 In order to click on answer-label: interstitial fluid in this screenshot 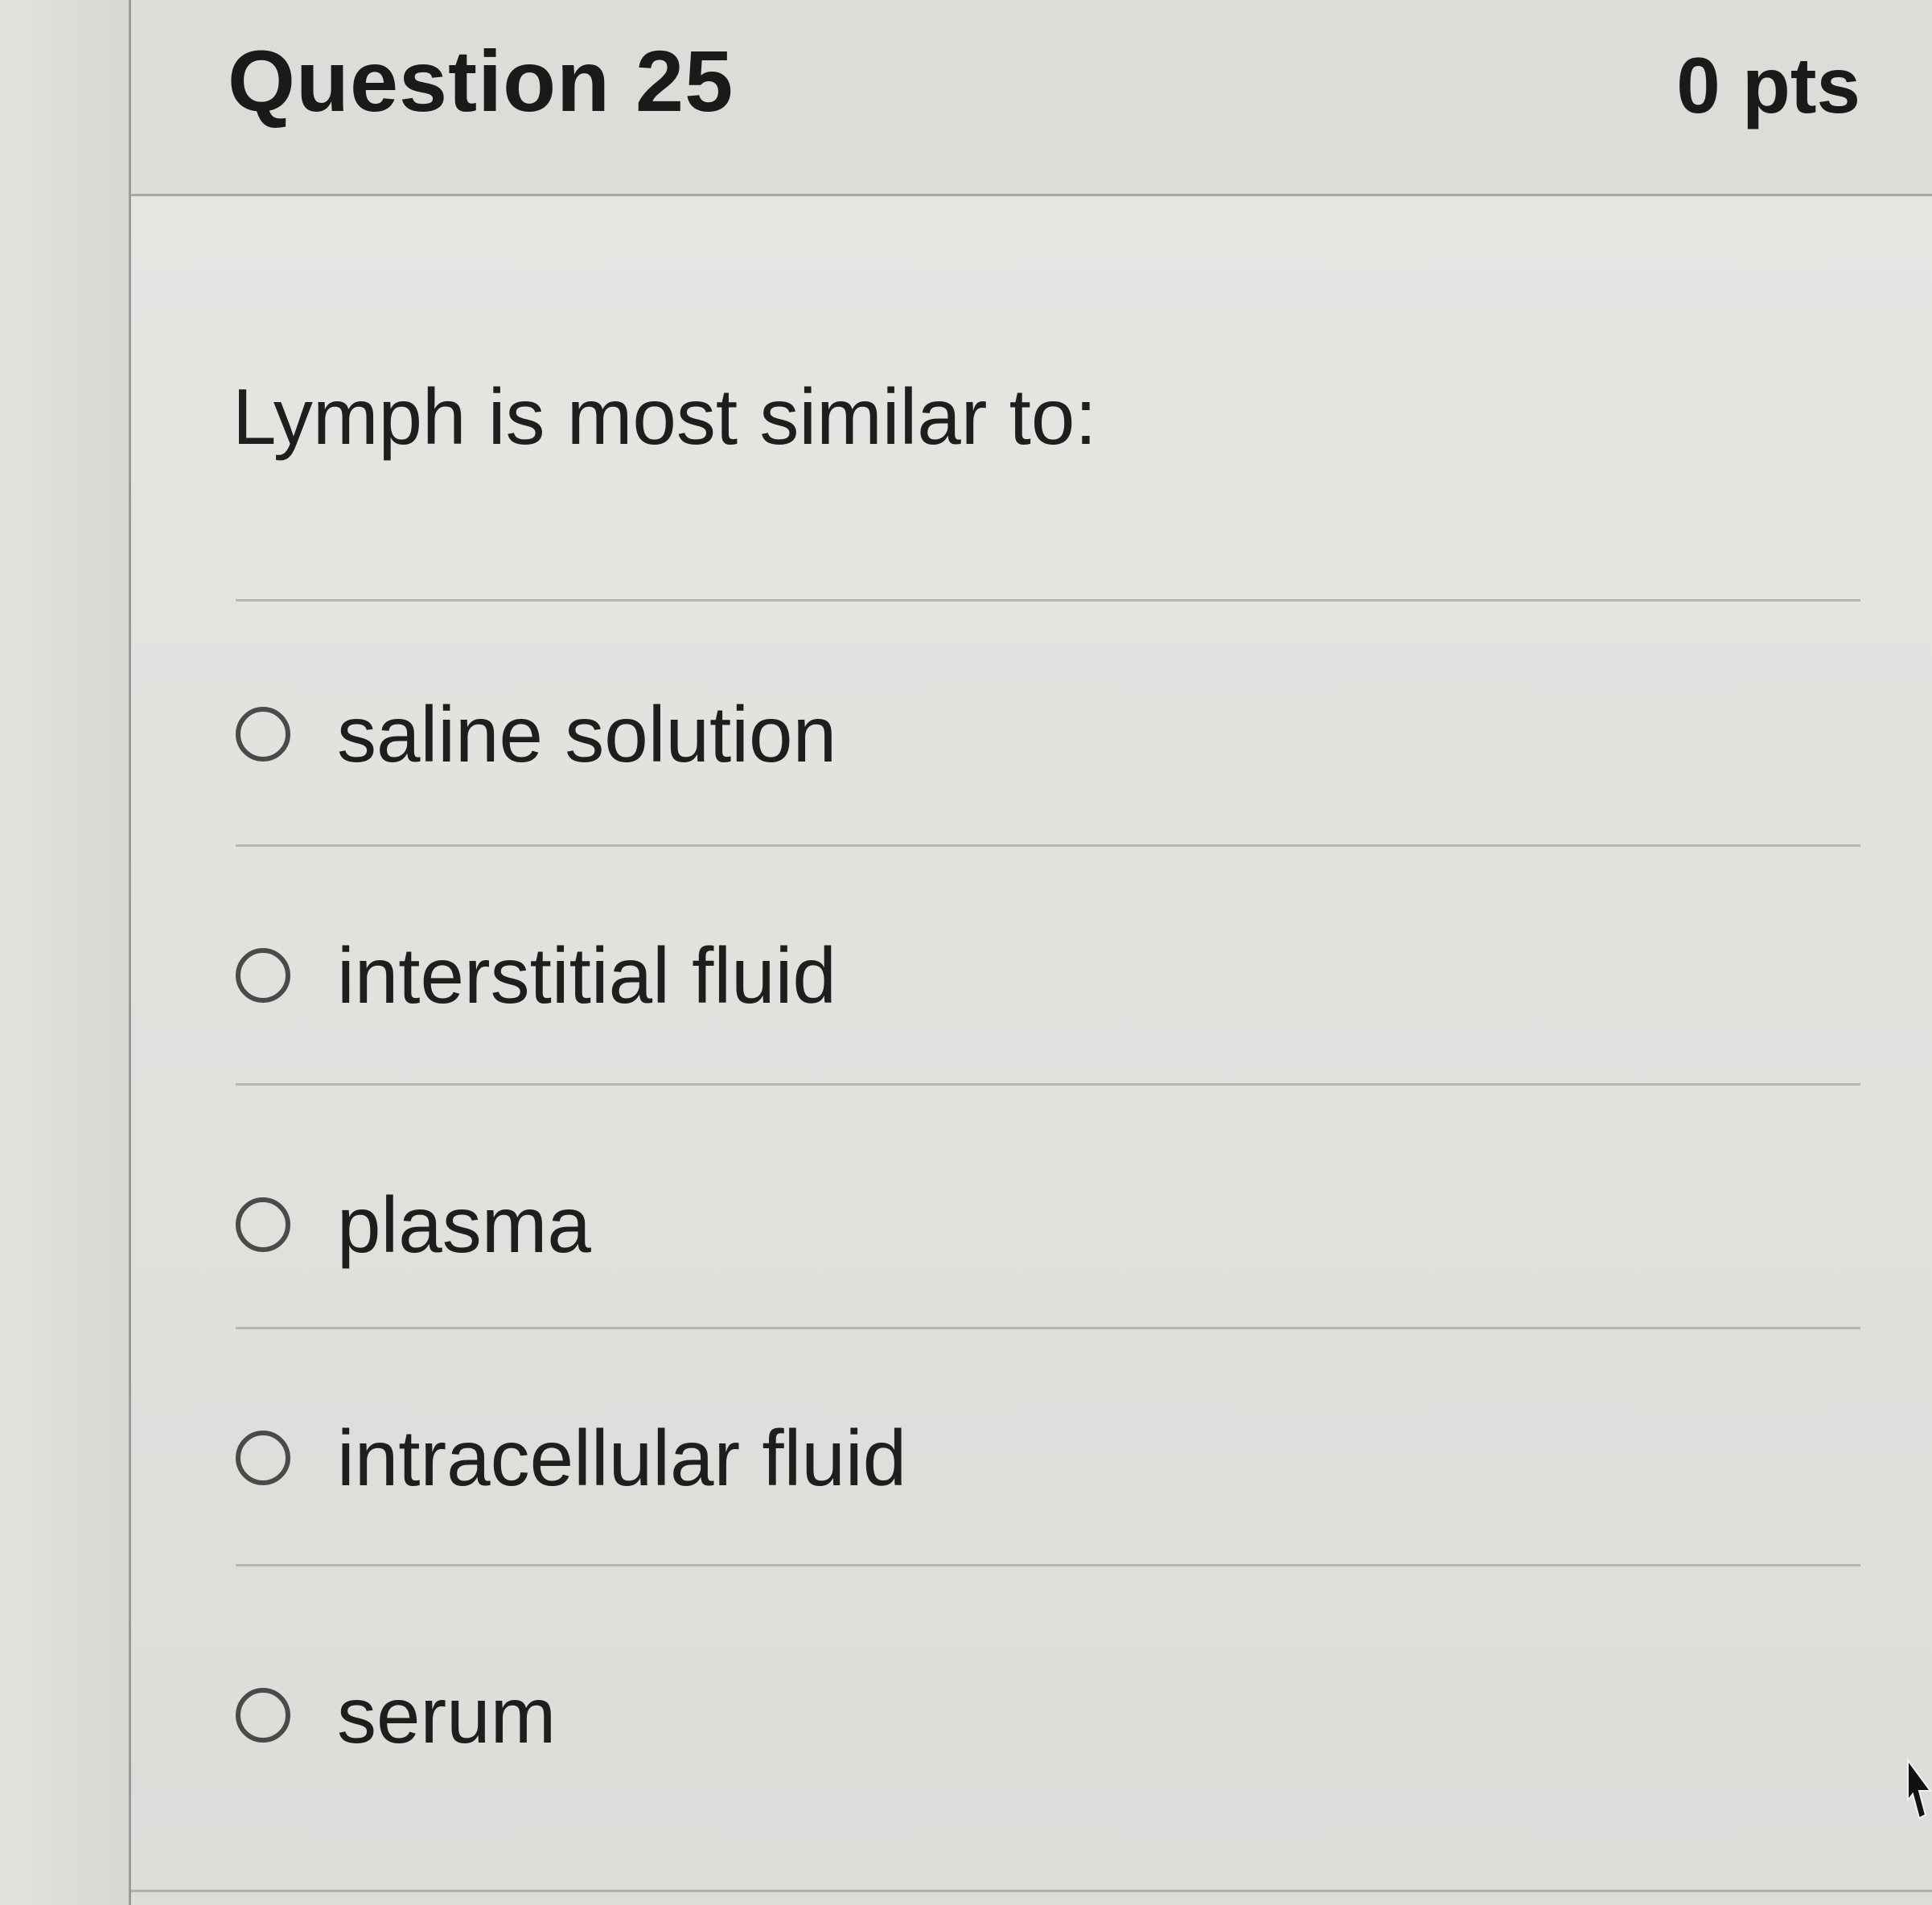, I will do `click(587, 975)`.